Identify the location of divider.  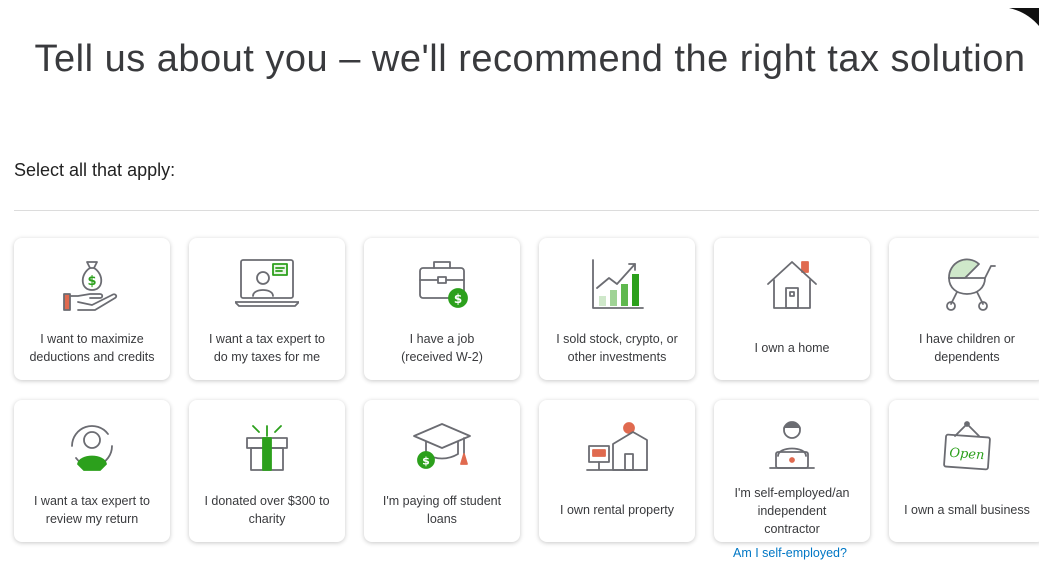
(526, 210).